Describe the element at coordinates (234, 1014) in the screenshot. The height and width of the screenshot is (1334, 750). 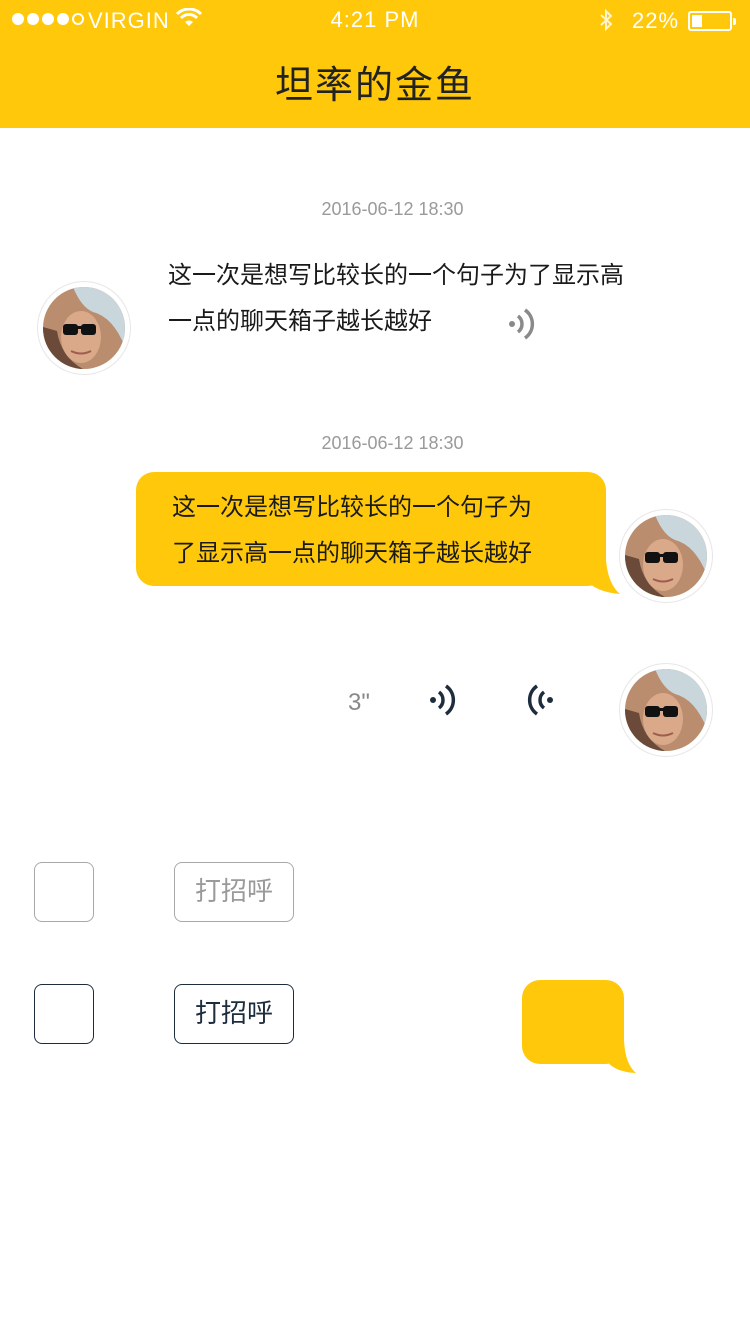
I see `greet-button-active: 打招呼` at that location.